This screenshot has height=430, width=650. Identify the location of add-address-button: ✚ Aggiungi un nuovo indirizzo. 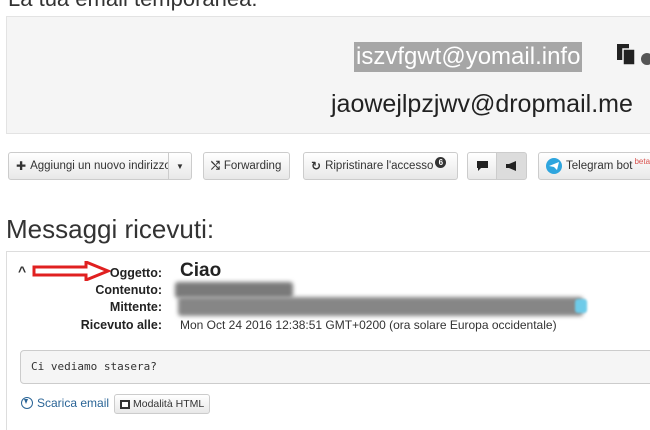
(89, 166).